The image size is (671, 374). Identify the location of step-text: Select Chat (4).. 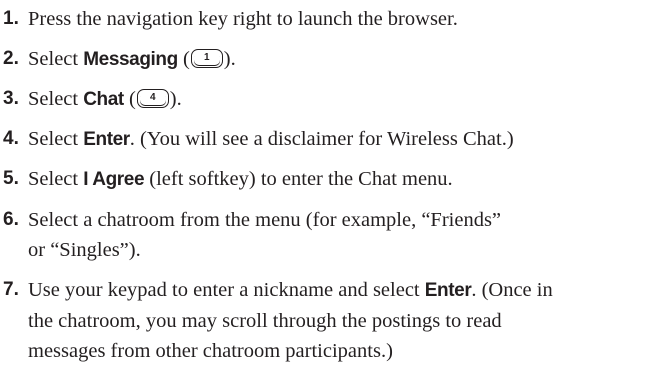
(348, 99).